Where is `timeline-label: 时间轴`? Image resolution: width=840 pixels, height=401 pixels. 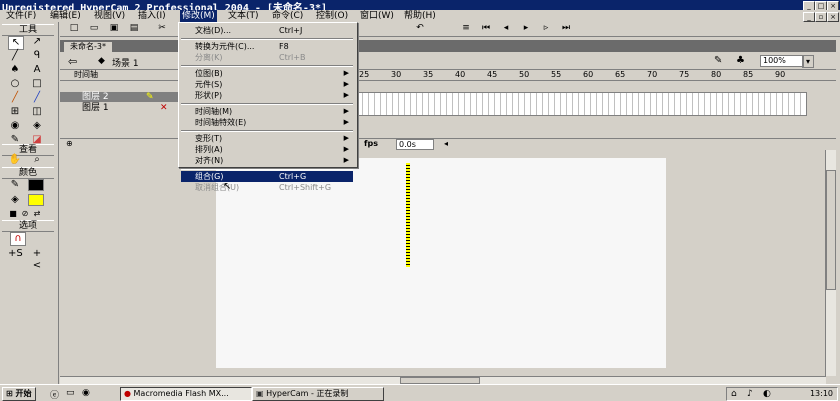
timeline-label: 时间轴 is located at coordinates (86, 75).